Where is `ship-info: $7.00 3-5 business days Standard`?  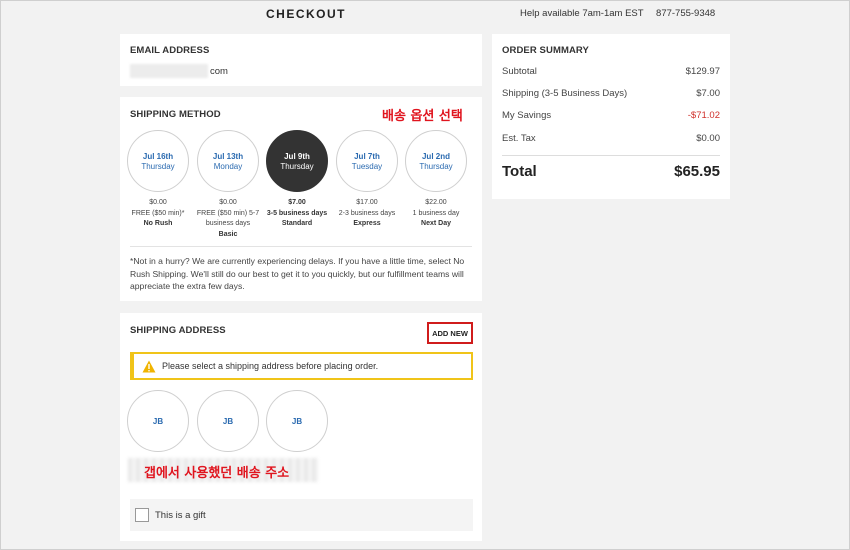 ship-info: $7.00 3-5 business days Standard is located at coordinates (297, 214).